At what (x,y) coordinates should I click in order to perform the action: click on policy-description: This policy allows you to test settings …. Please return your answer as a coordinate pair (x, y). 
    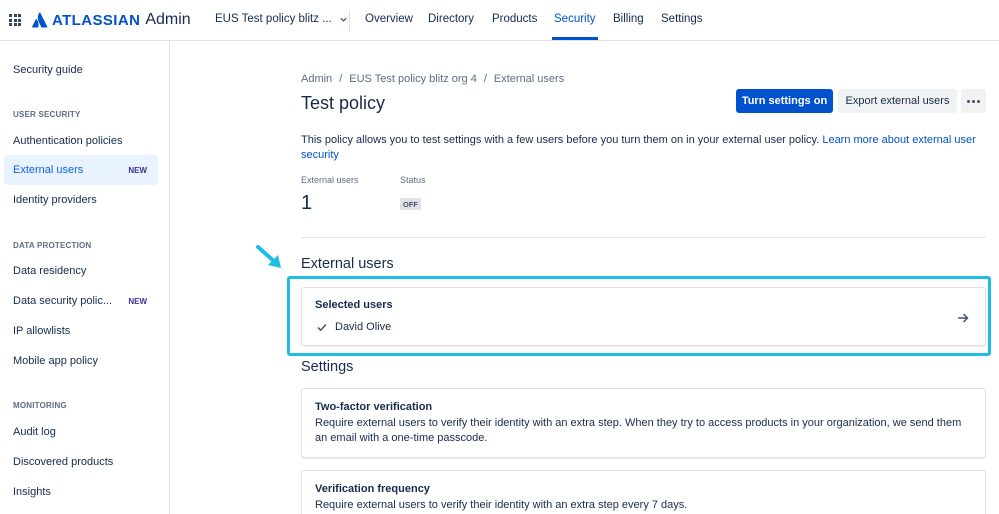
    Looking at the image, I should click on (641, 148).